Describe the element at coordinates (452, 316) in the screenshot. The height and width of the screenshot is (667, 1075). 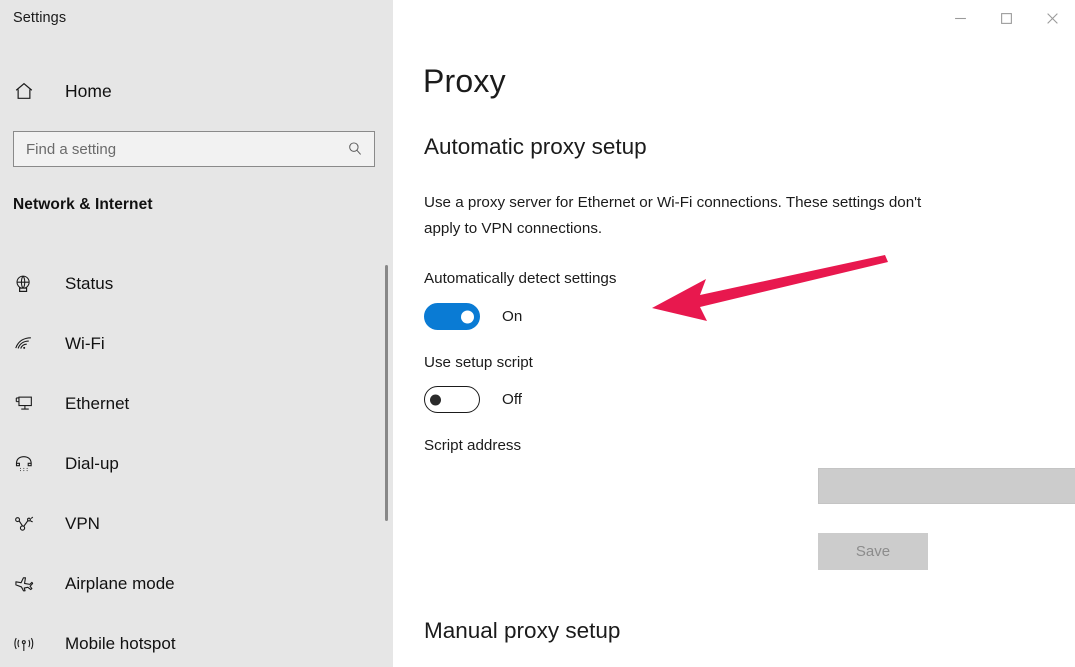
I see `auto-detect-settings-toggle` at that location.